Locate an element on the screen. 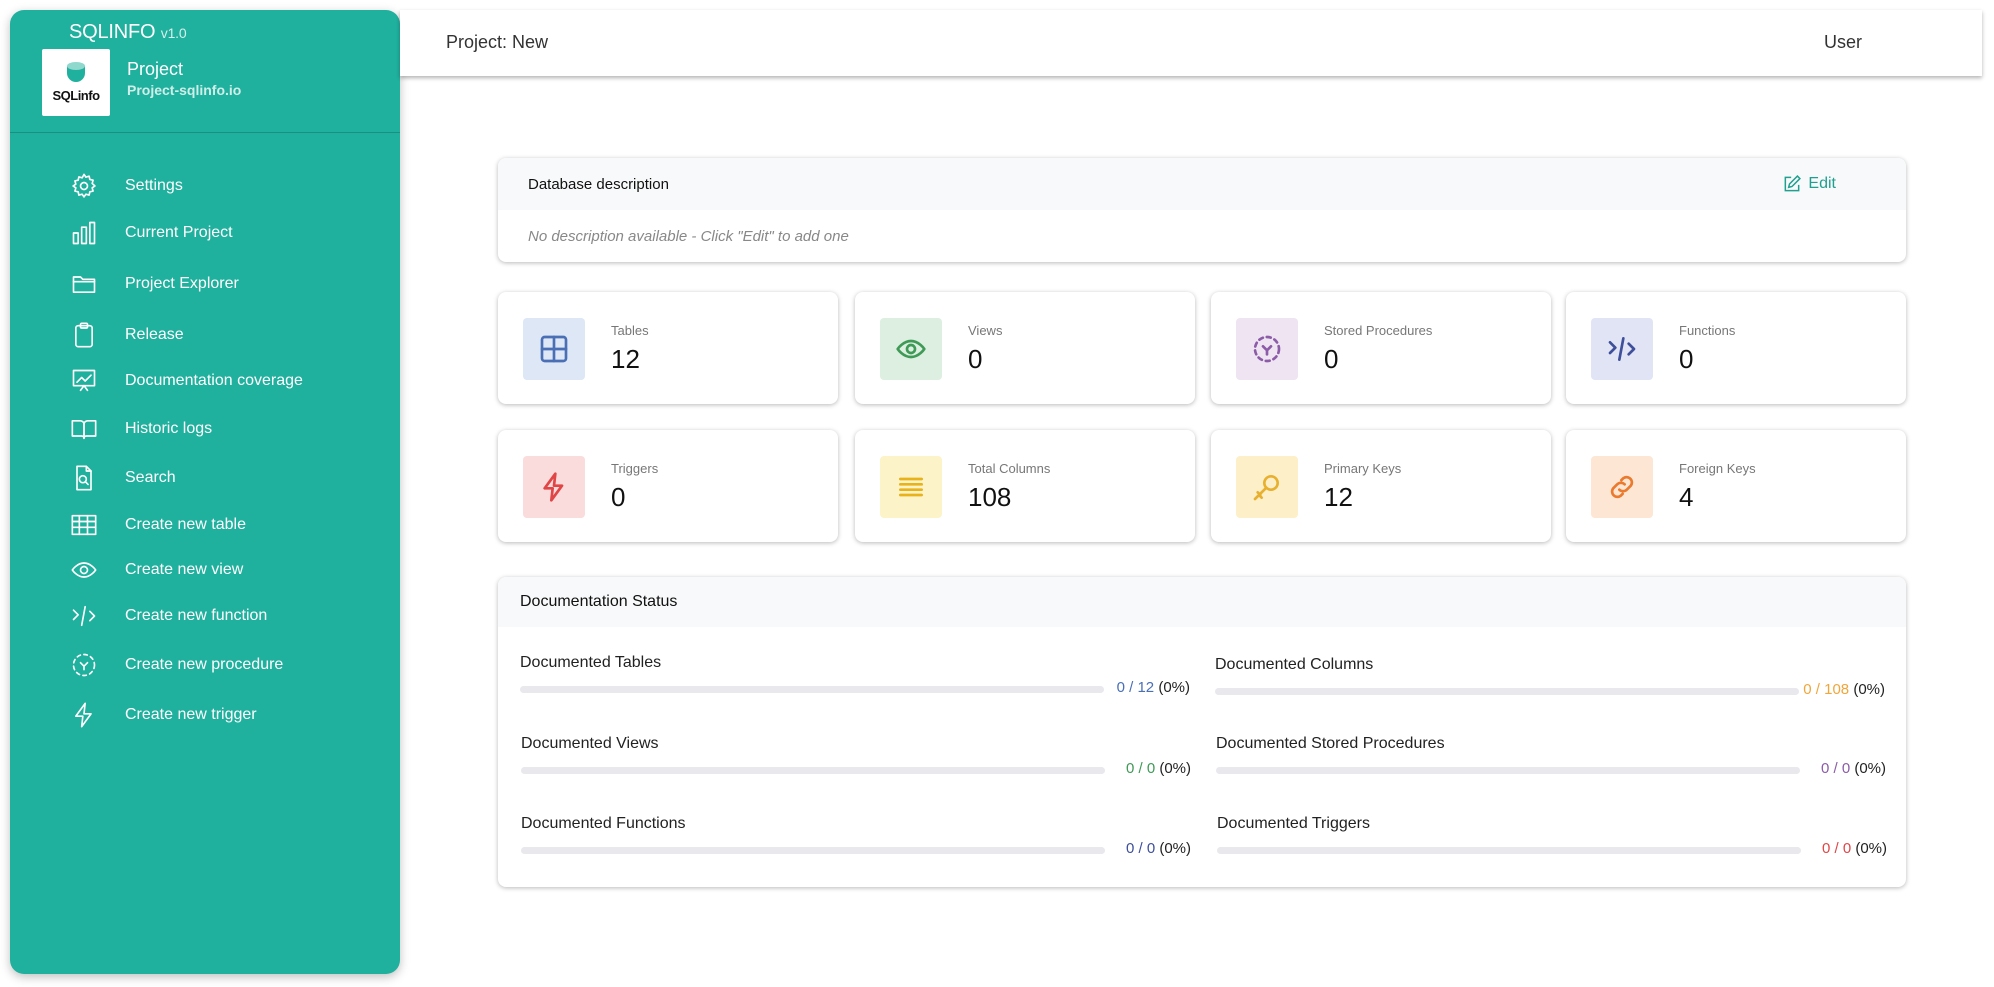 Image resolution: width=1994 pixels, height=987 pixels. sidebar-item-label: Create new trigger is located at coordinates (191, 714).